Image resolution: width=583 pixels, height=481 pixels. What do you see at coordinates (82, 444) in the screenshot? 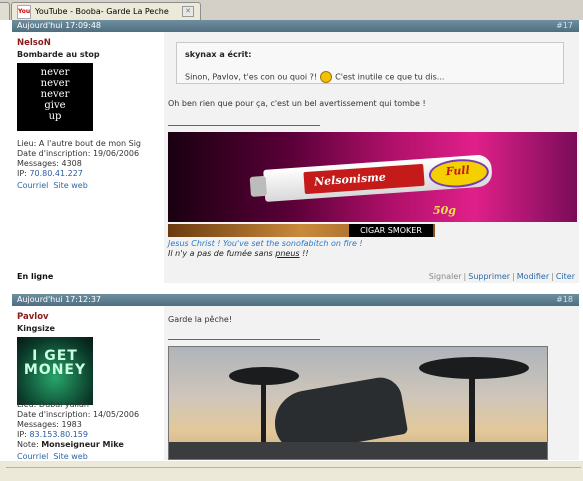
I see `note-value: Monseigneur Mike` at bounding box center [82, 444].